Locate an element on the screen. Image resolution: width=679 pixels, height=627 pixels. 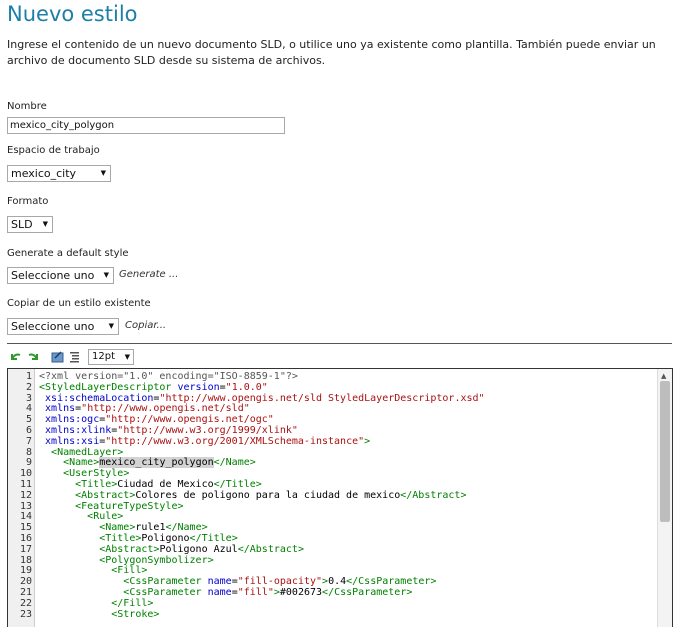
line-number: 22 is located at coordinates (25, 603).